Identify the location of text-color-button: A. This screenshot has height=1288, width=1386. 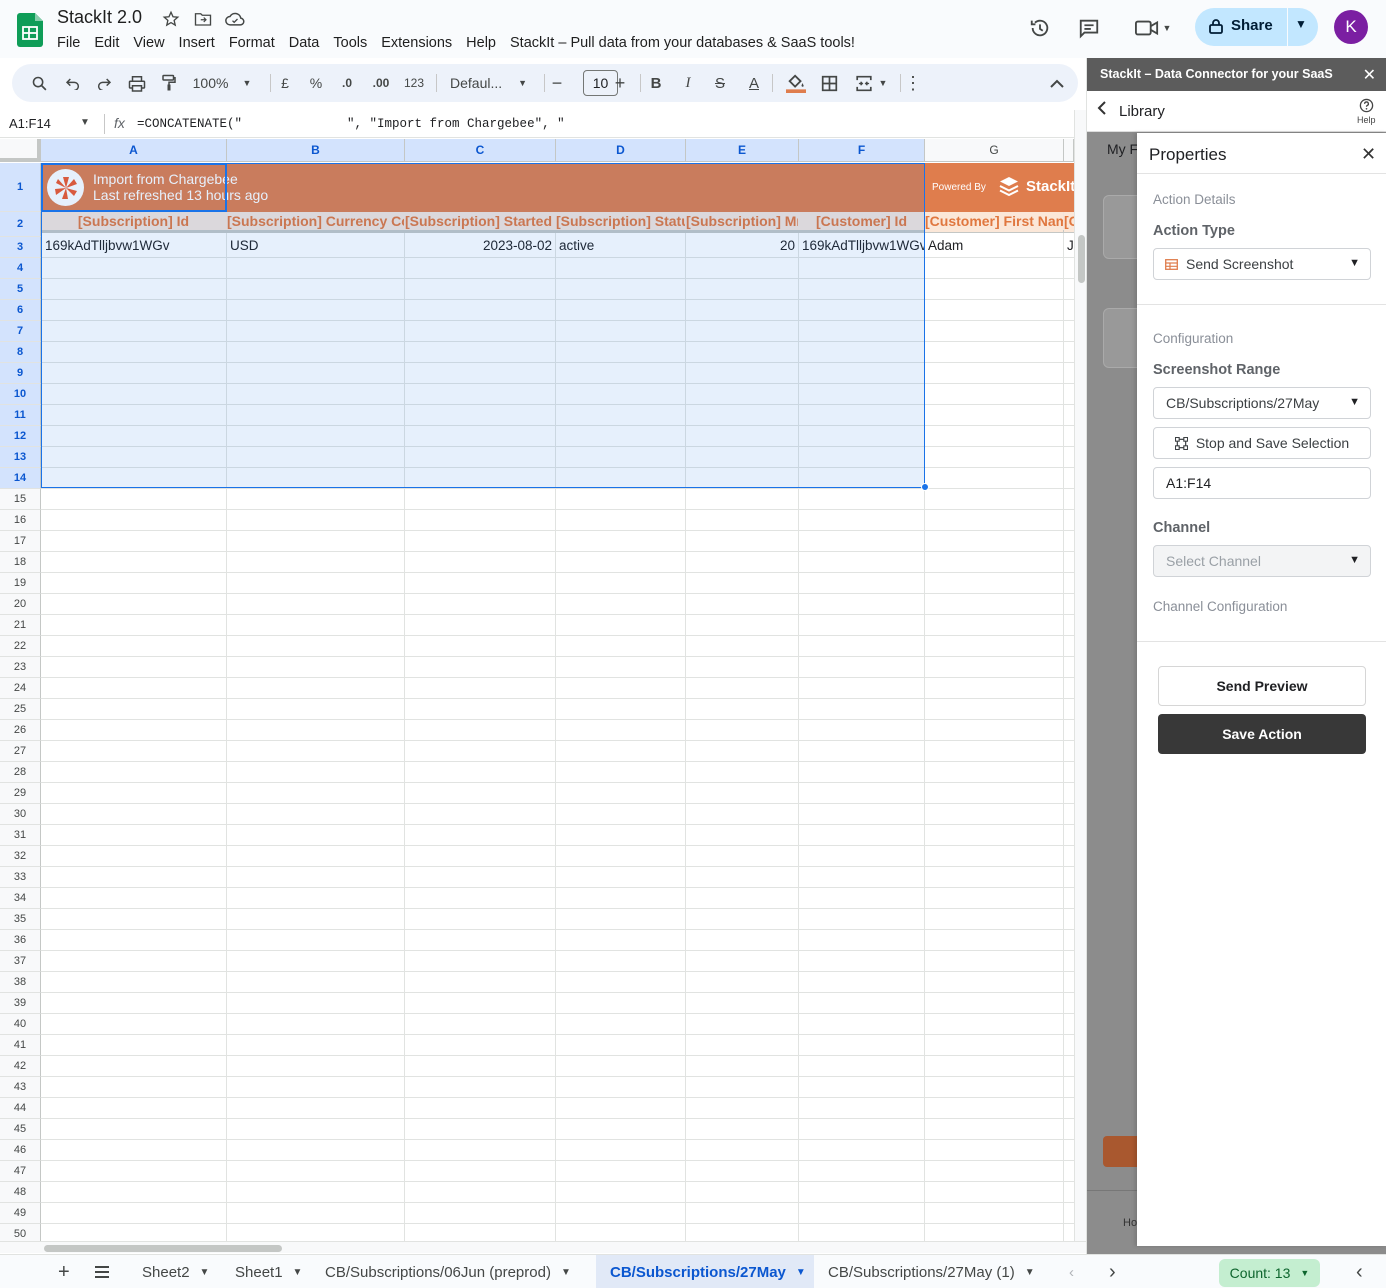
(754, 83).